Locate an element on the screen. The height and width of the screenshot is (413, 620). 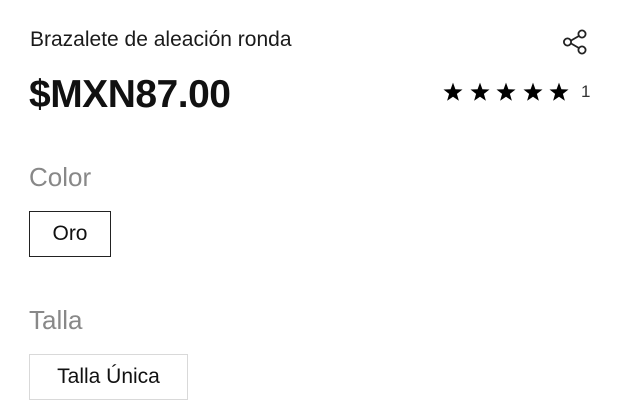
color-label: Color is located at coordinates (60, 177).